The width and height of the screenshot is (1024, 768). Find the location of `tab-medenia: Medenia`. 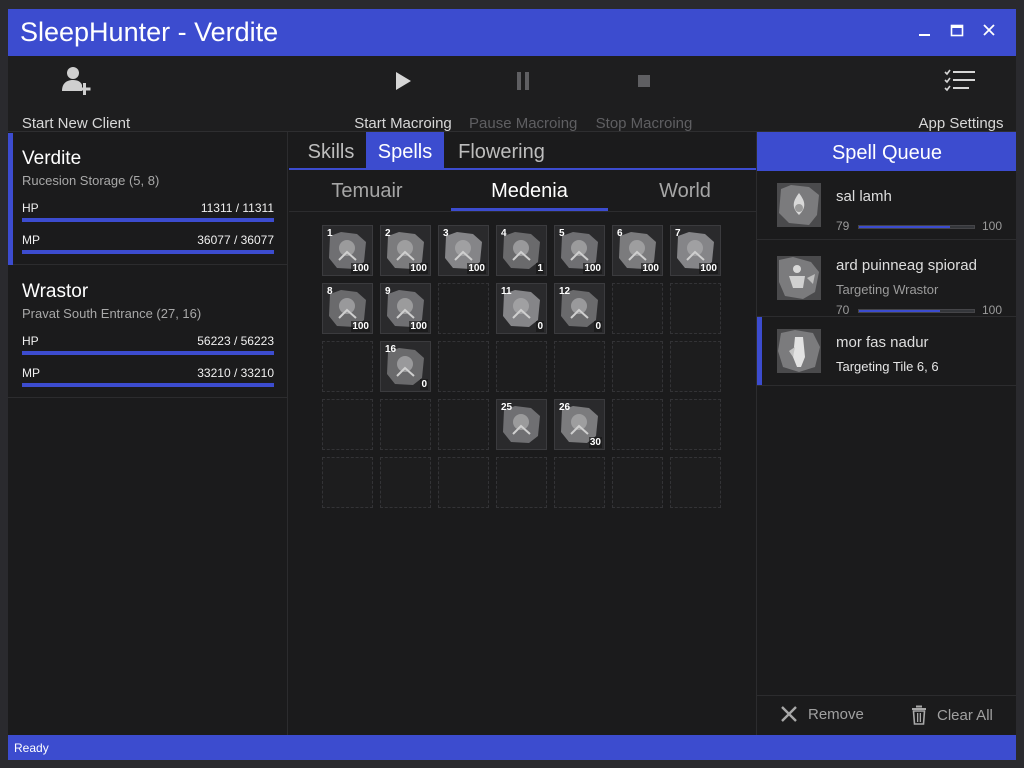

tab-medenia: Medenia is located at coordinates (529, 191).